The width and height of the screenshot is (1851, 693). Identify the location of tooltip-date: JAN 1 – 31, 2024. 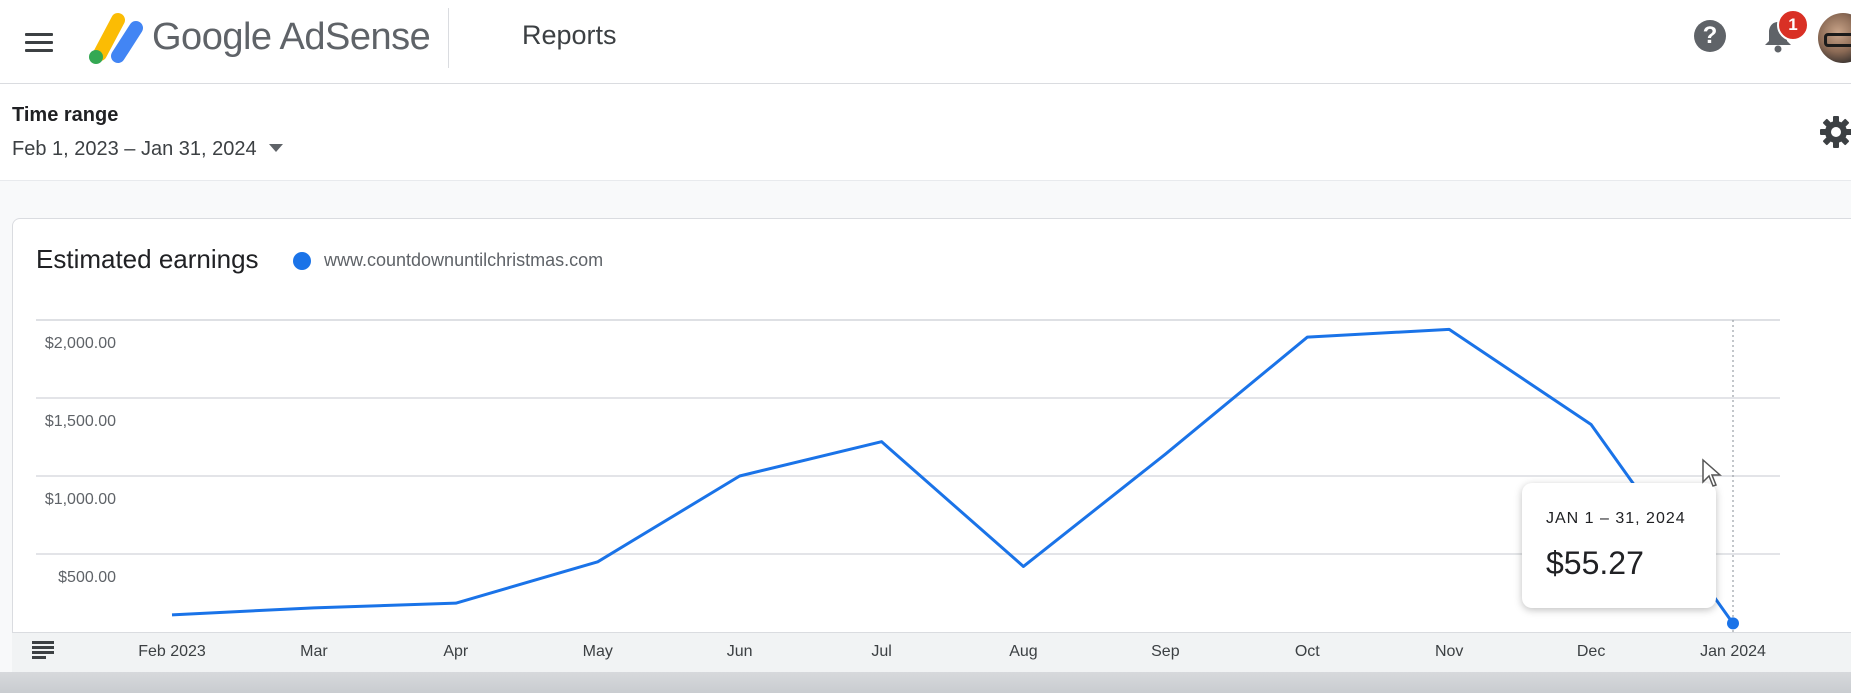
(1616, 518).